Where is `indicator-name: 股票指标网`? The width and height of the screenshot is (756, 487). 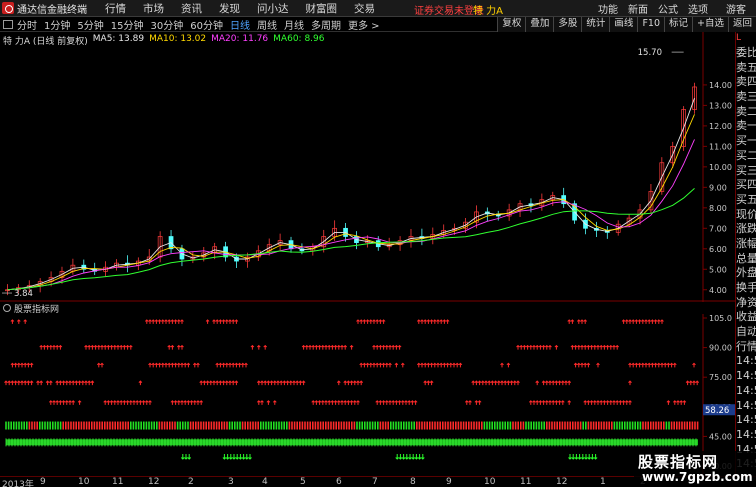
indicator-name: 股票指标网 is located at coordinates (36, 308).